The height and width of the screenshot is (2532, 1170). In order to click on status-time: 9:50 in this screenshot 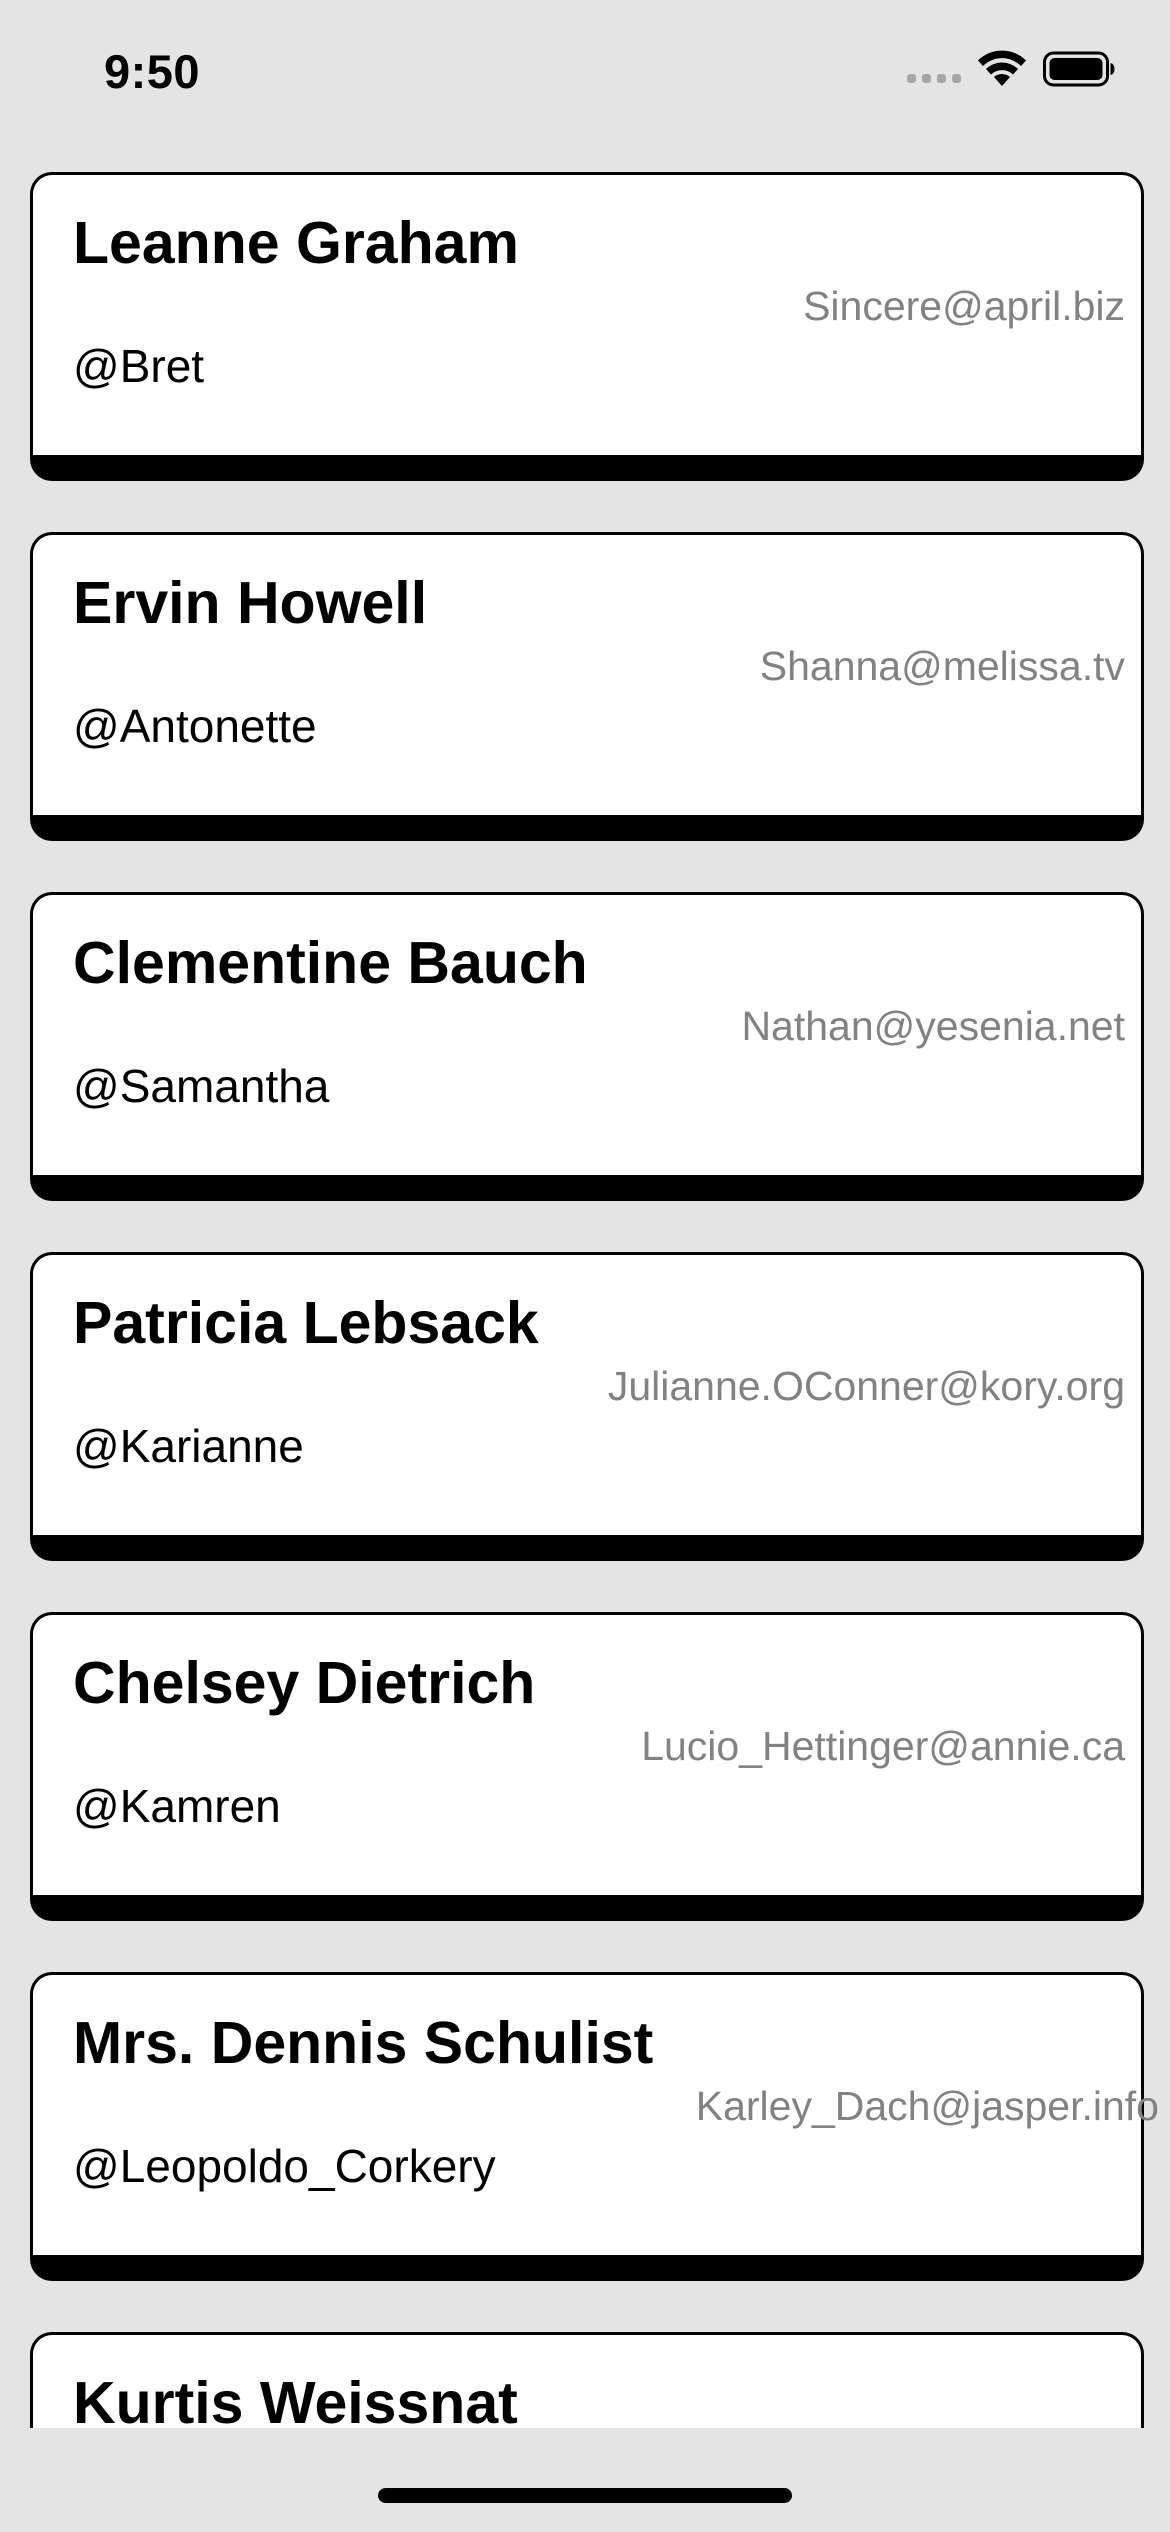, I will do `click(152, 71)`.